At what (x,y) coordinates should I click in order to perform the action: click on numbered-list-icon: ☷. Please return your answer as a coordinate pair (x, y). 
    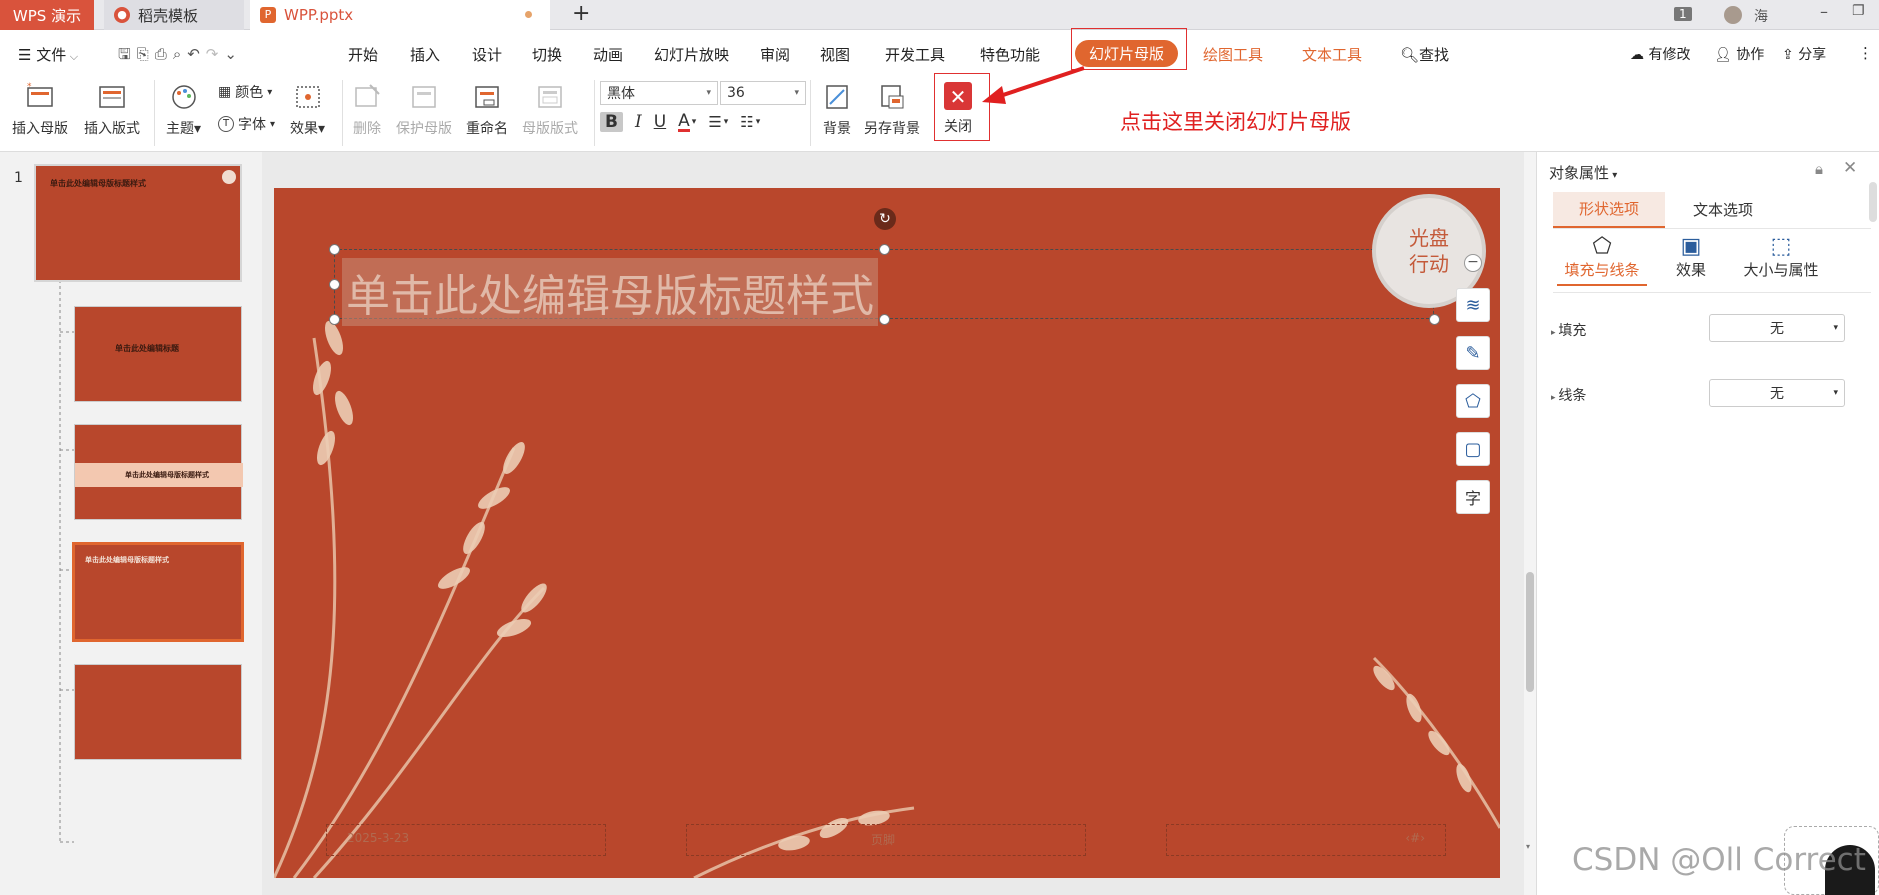
    Looking at the image, I should click on (746, 122).